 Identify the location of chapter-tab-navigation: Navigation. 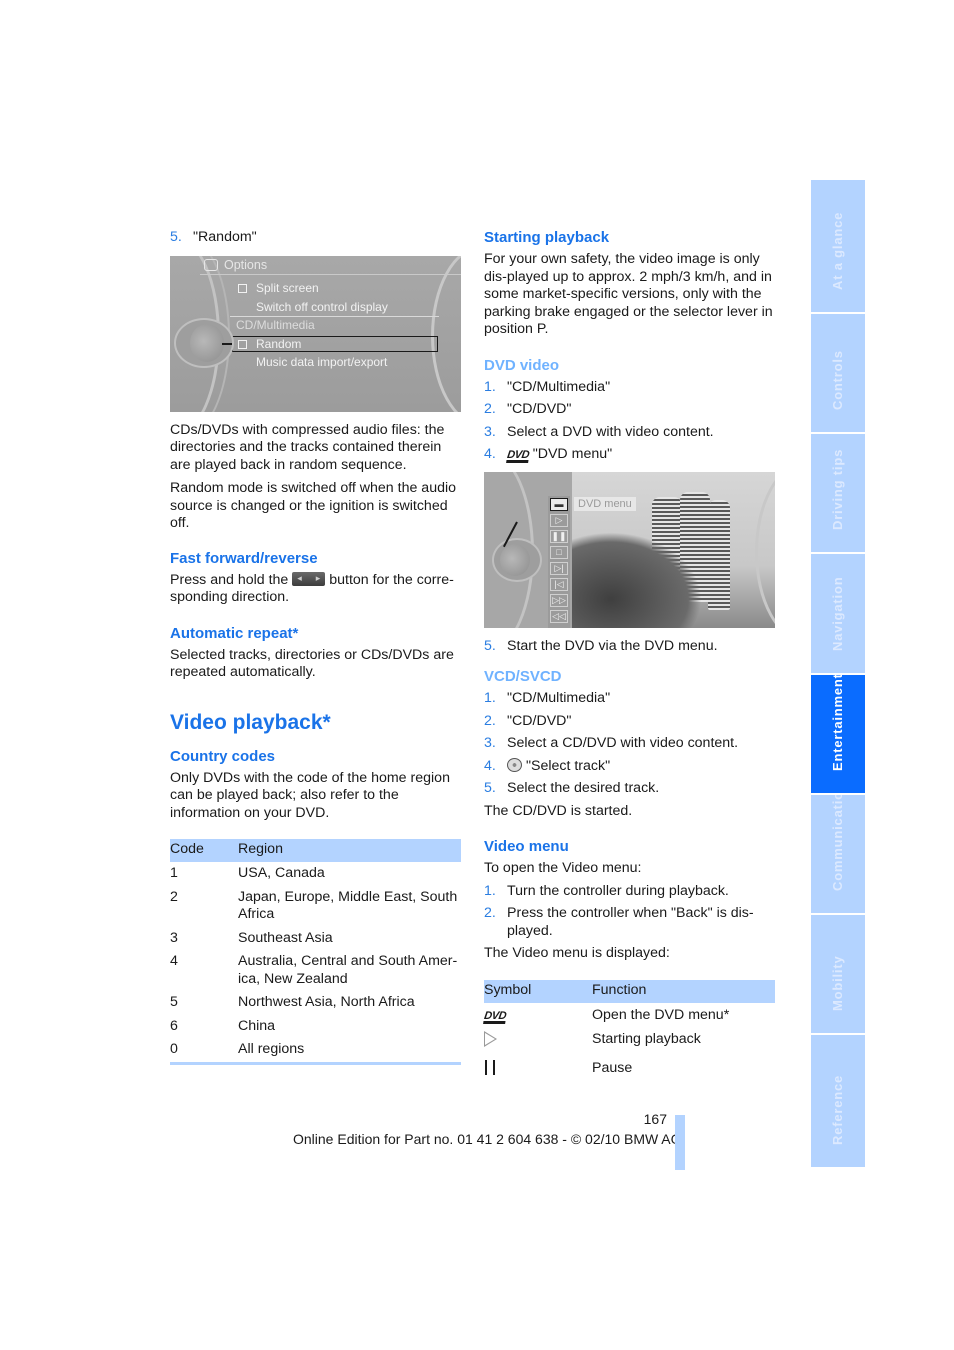
(838, 613).